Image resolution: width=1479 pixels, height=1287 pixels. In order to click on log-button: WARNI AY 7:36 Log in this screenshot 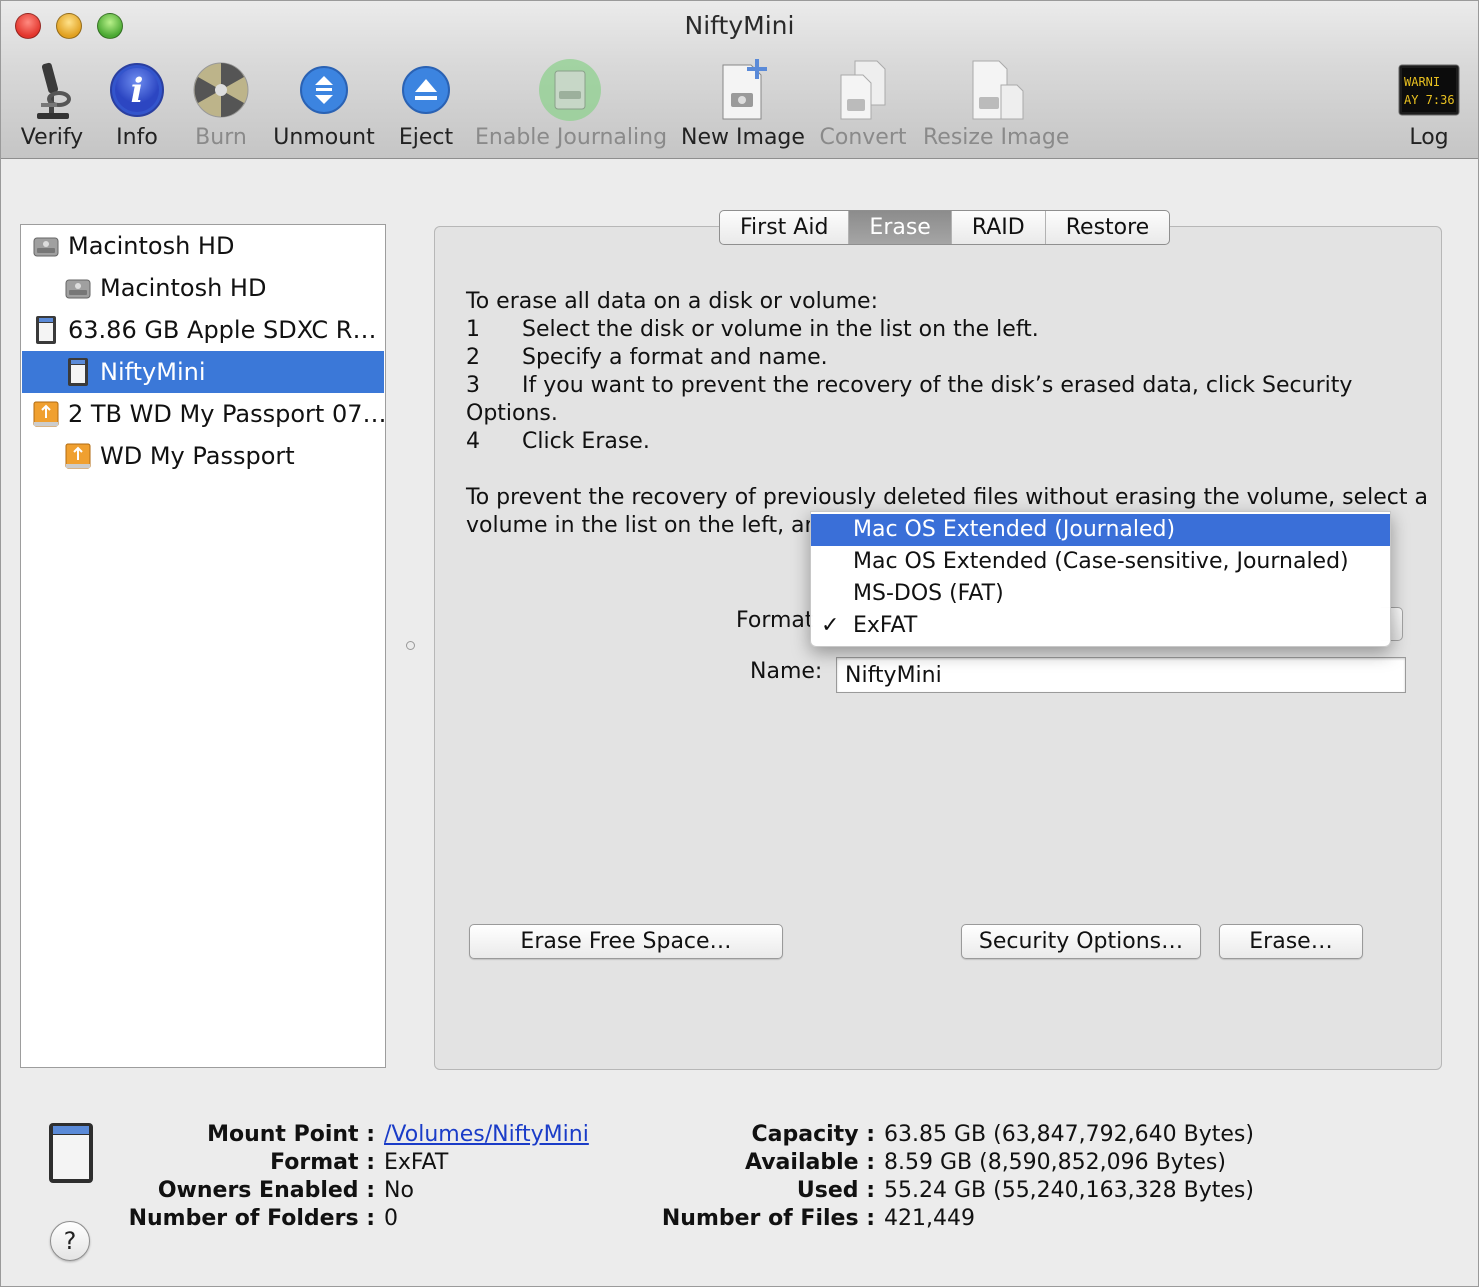, I will do `click(1429, 103)`.